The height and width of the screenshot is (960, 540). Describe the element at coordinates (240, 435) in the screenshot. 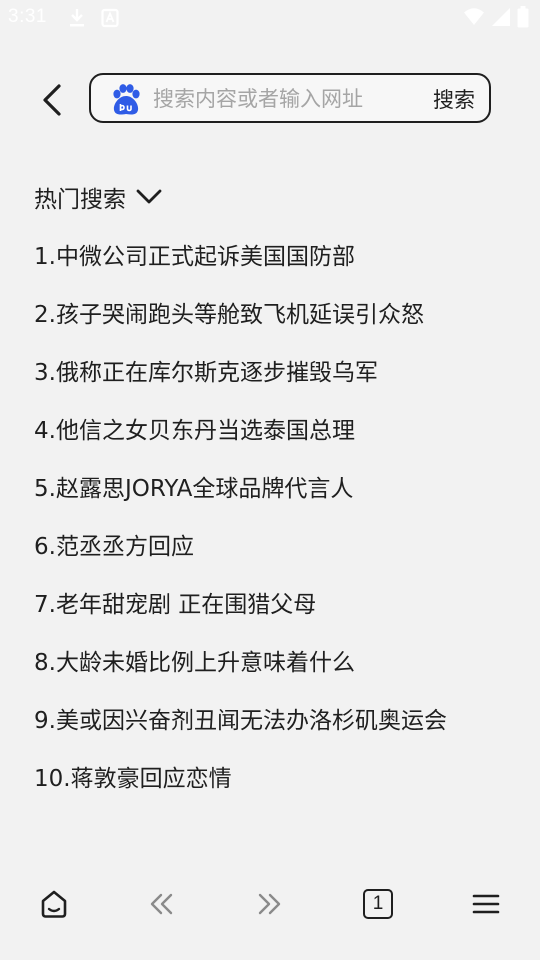

I see `hot-search-item: 4.他信之女贝东丹当选泰国总理` at that location.